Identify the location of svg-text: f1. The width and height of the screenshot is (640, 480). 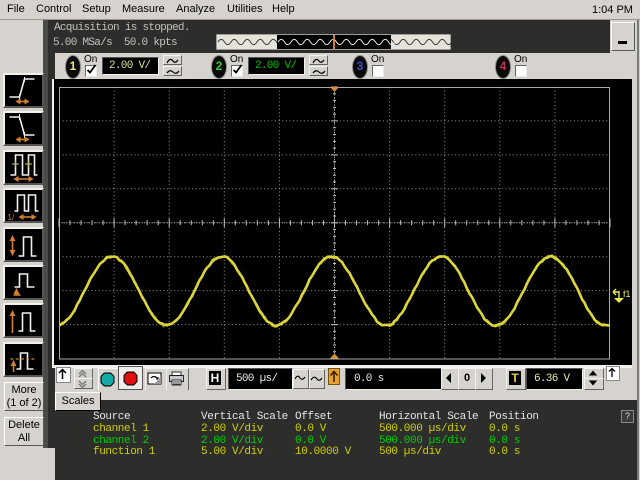
(627, 294).